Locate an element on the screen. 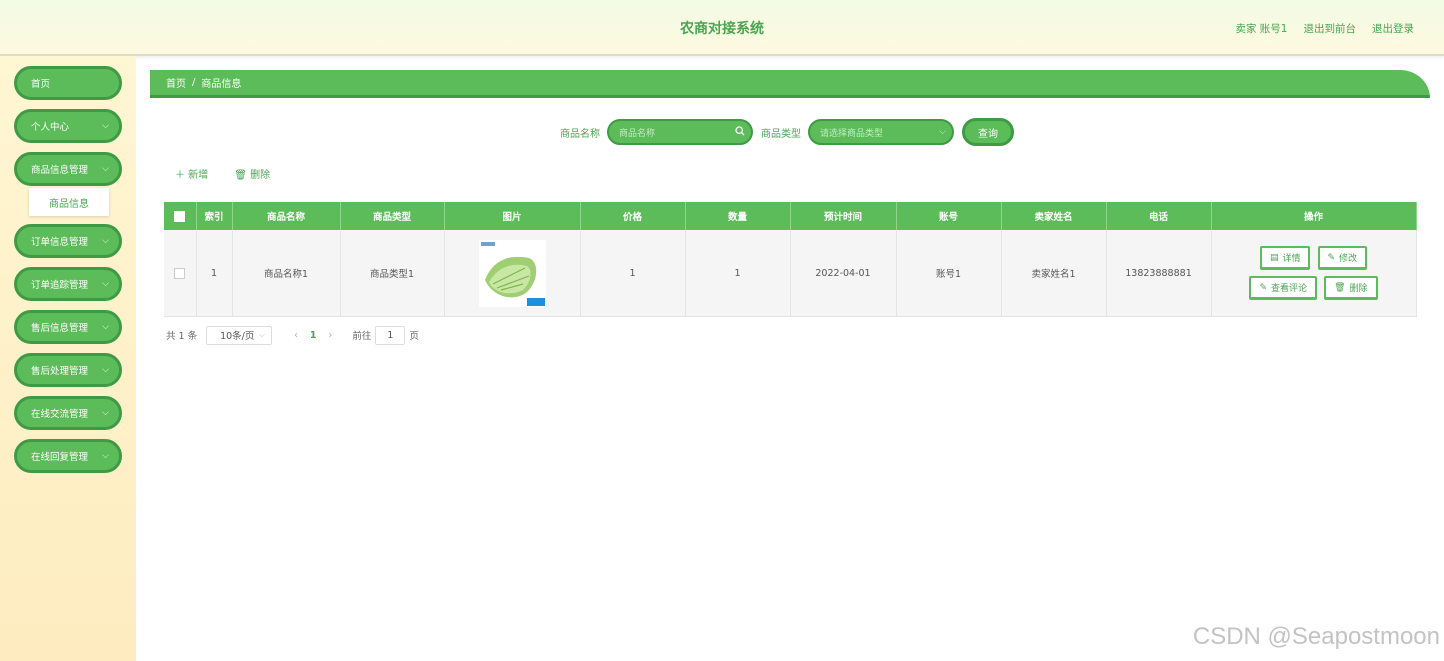 This screenshot has width=1444, height=661. view-comments-label: 查看评论 is located at coordinates (1289, 289).